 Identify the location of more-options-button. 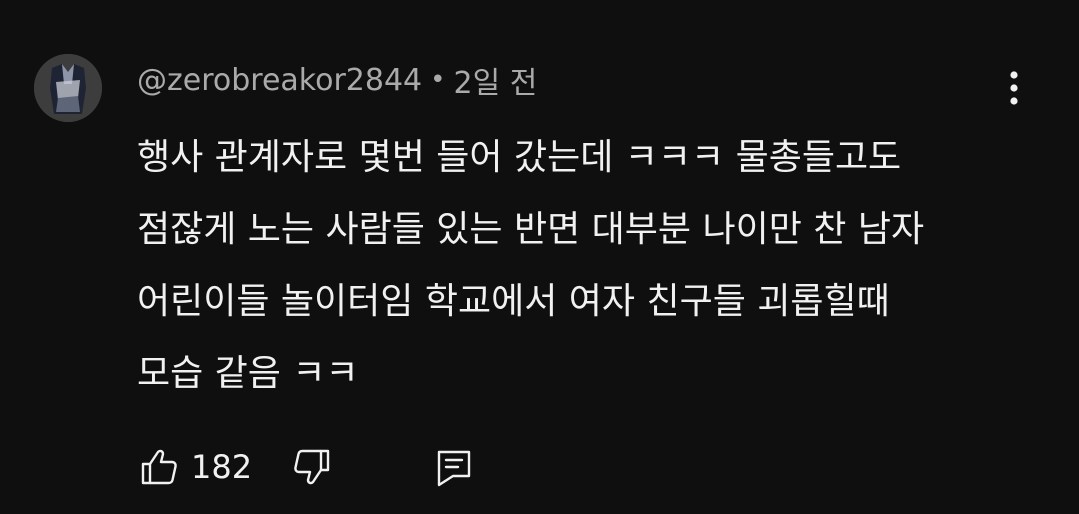
(1014, 88).